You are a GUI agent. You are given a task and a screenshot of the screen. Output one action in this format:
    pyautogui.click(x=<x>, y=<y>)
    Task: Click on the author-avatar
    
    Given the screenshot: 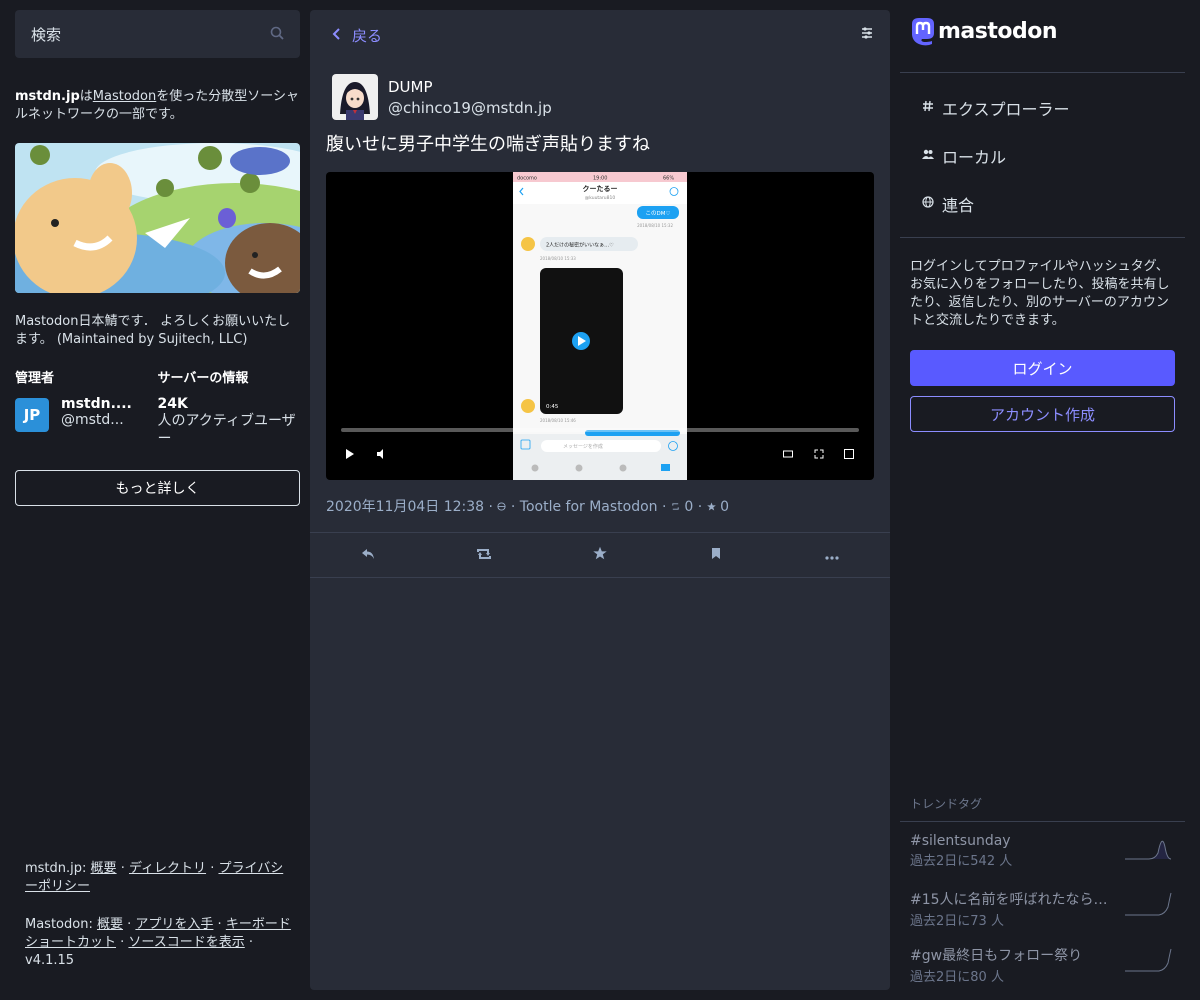 What is the action you would take?
    pyautogui.click(x=355, y=97)
    